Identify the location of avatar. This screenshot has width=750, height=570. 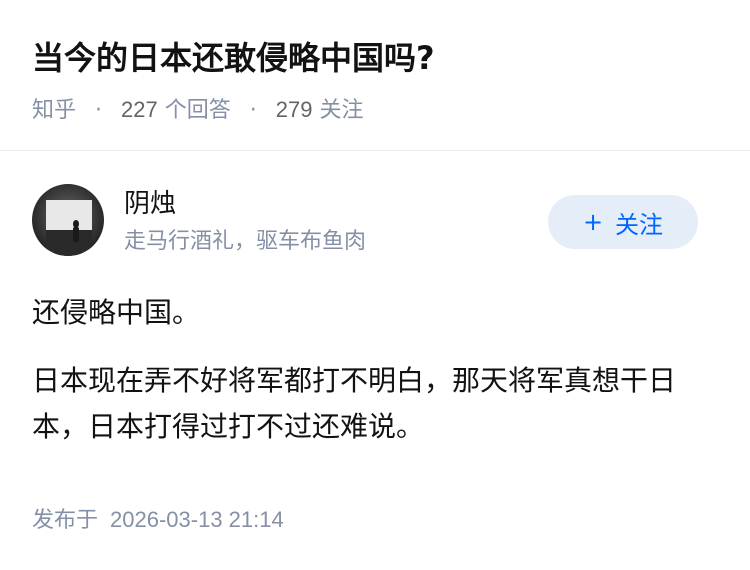
(68, 220).